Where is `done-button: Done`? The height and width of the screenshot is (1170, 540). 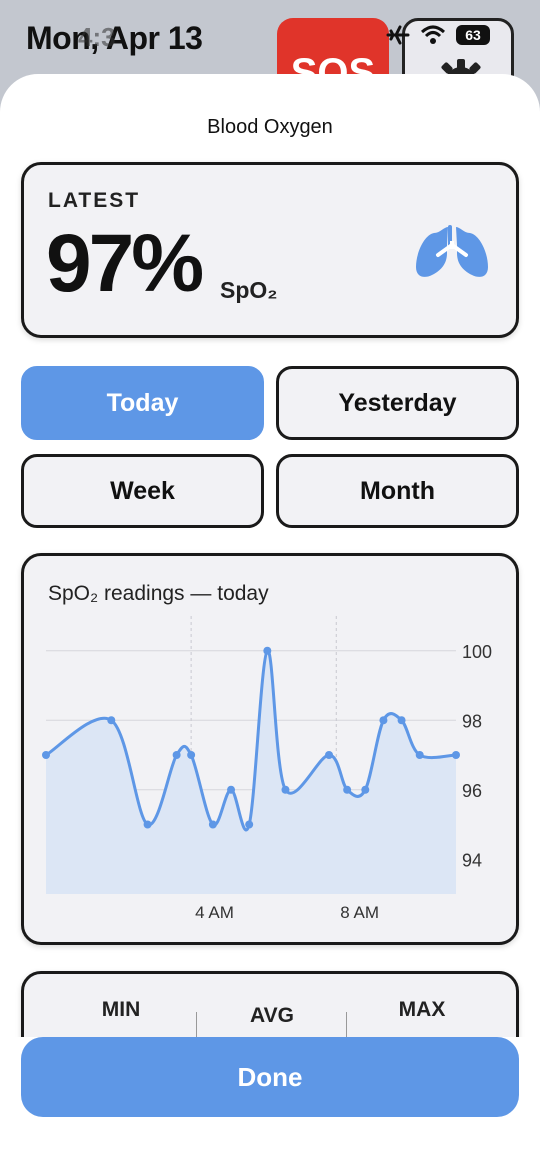
done-button: Done is located at coordinates (270, 1077).